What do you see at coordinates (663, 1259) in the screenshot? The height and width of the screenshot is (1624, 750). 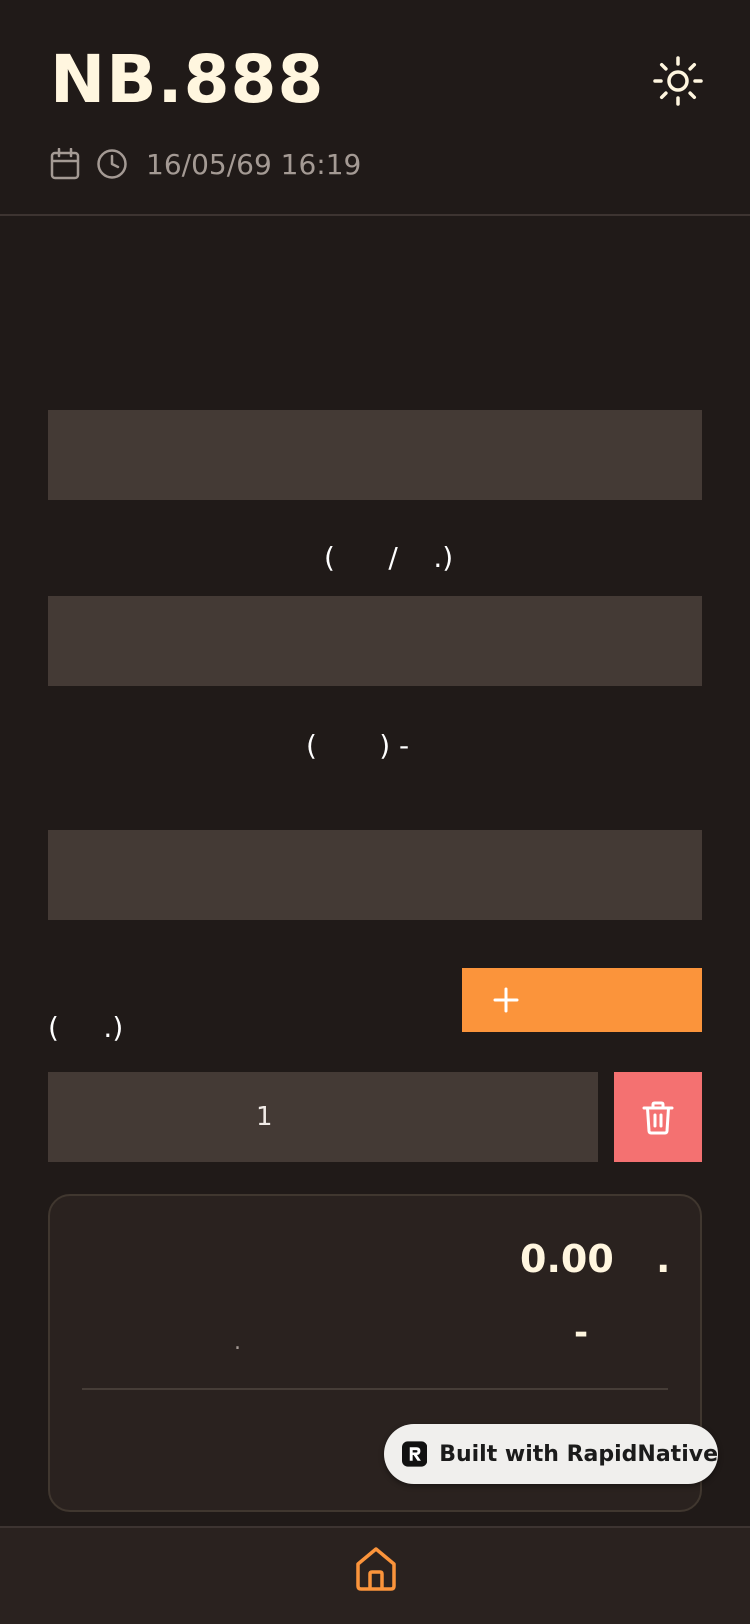 I see `total-unit: .` at bounding box center [663, 1259].